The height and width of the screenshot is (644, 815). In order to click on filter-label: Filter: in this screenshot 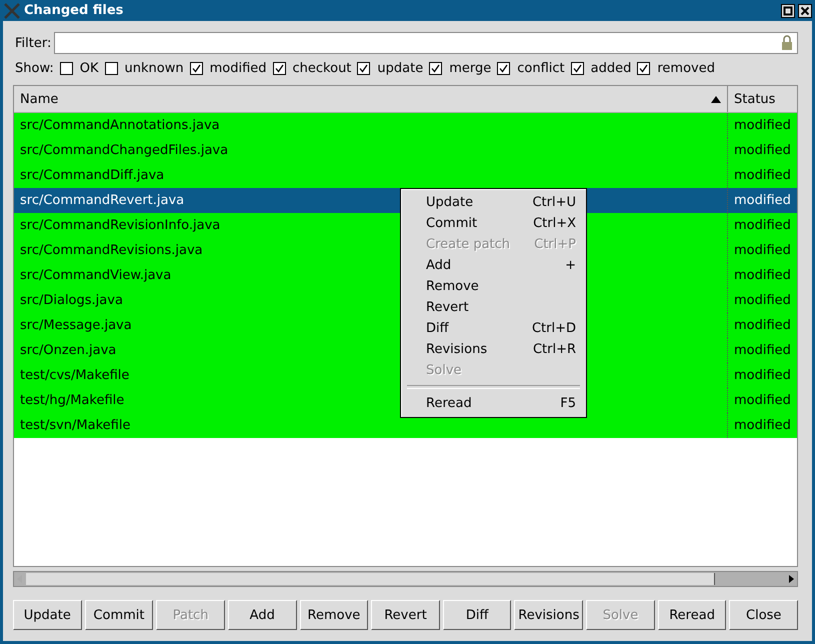, I will do `click(33, 43)`.